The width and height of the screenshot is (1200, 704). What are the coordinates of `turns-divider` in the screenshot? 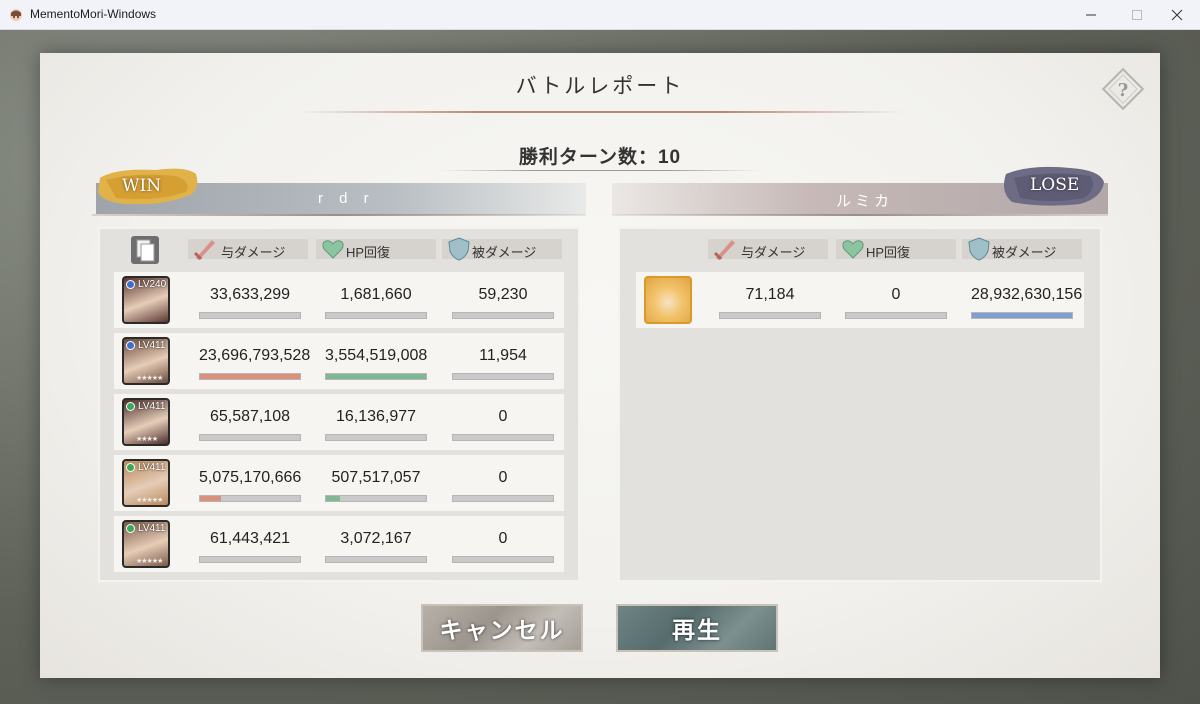 It's located at (600, 170).